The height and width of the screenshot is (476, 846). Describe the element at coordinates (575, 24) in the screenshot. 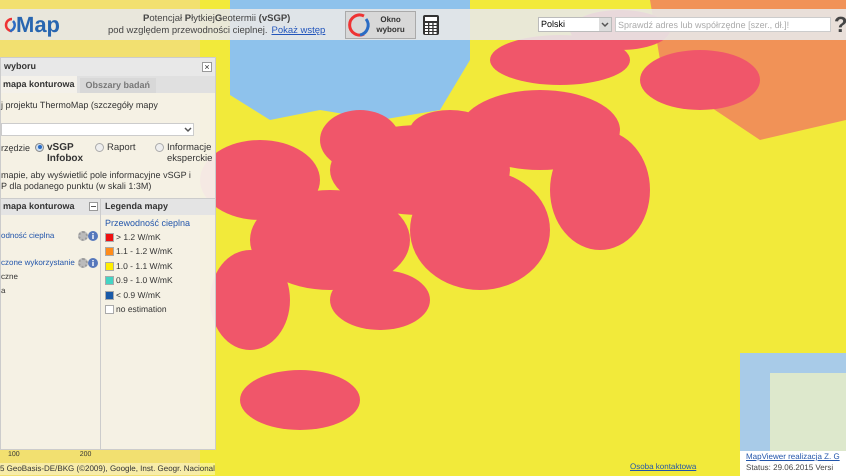

I see `language-select: Polski` at that location.